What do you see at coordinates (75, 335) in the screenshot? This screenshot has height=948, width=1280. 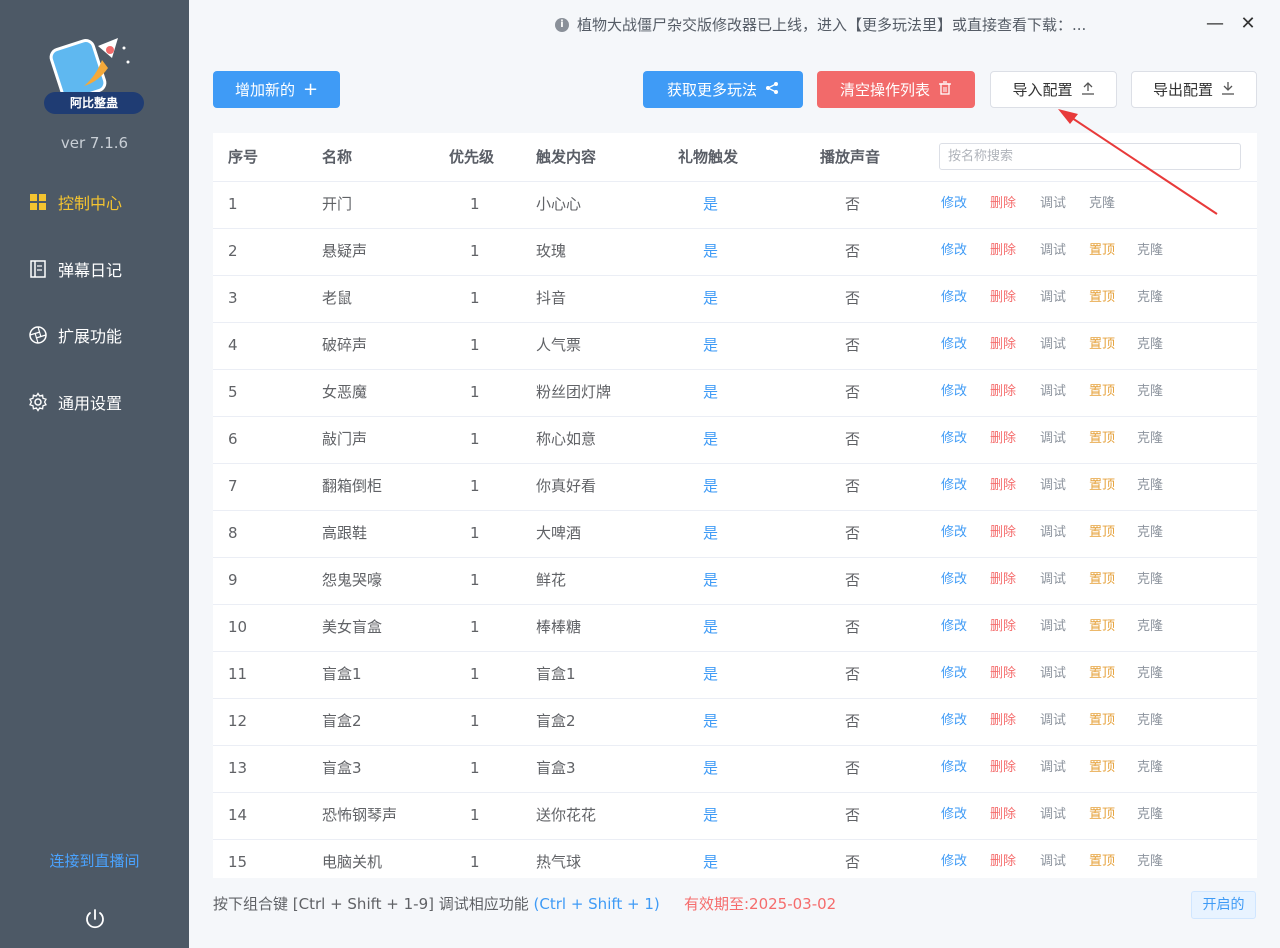 I see `sidebar-item-extensions: 扩展功能` at bounding box center [75, 335].